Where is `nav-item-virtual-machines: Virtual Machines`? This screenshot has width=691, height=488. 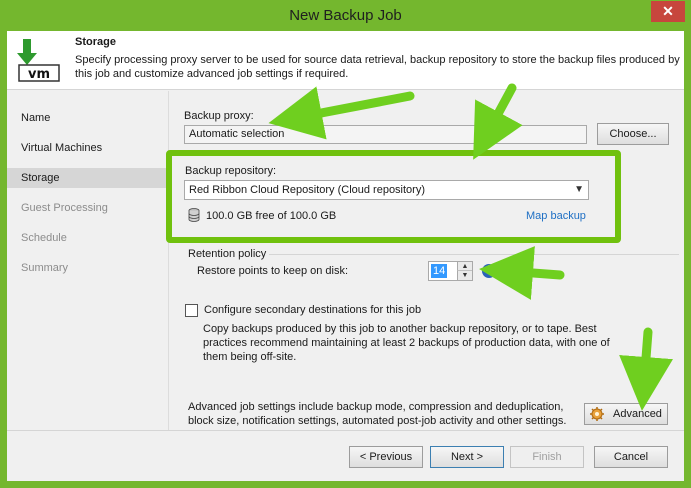
nav-item-virtual-machines: Virtual Machines is located at coordinates (87, 148).